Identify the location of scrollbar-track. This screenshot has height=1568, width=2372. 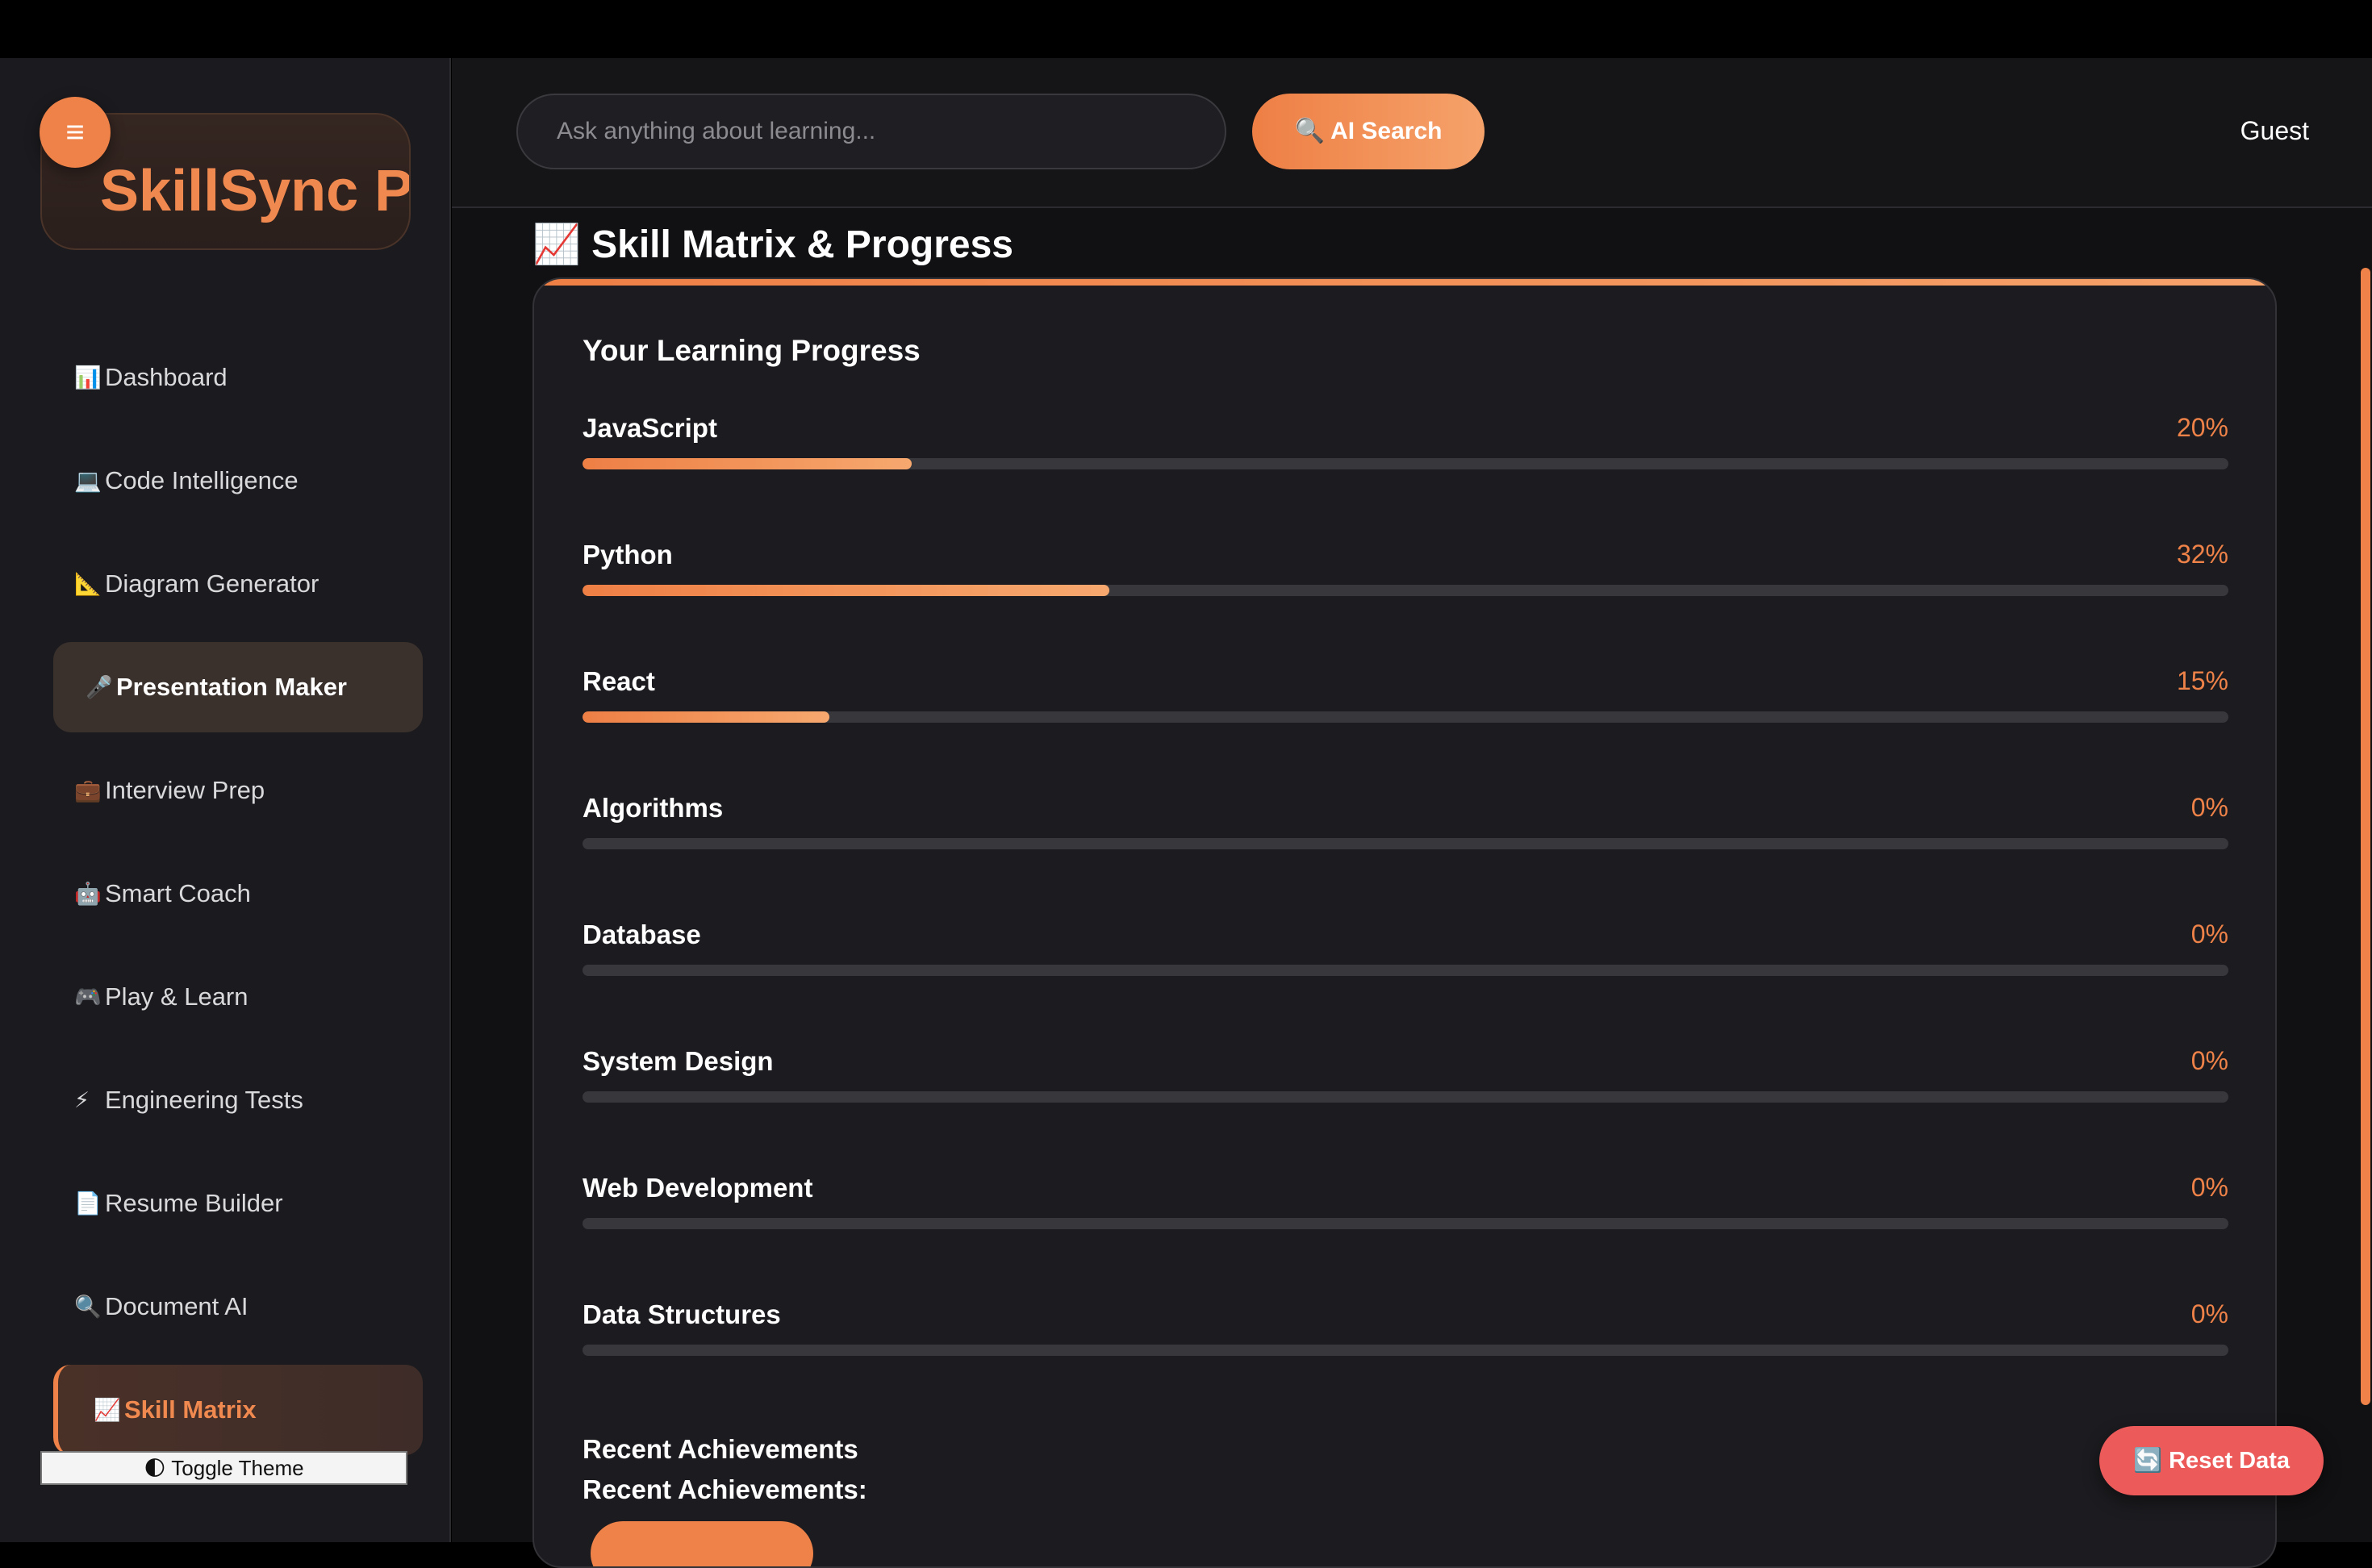
(2366, 875).